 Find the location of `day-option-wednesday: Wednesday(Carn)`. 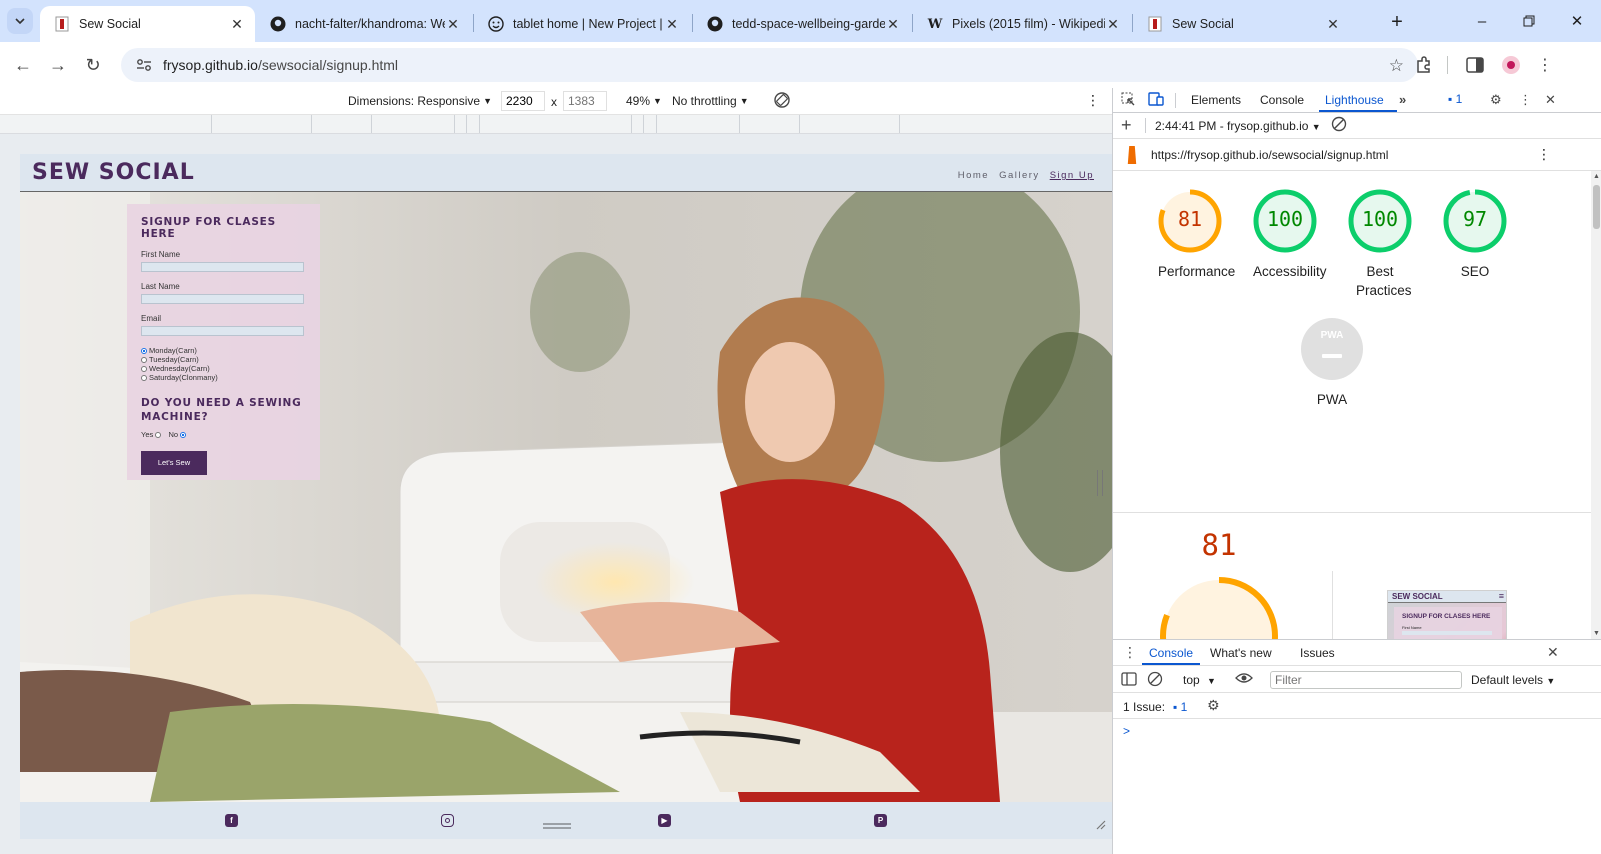

day-option-wednesday: Wednesday(Carn) is located at coordinates (223, 368).